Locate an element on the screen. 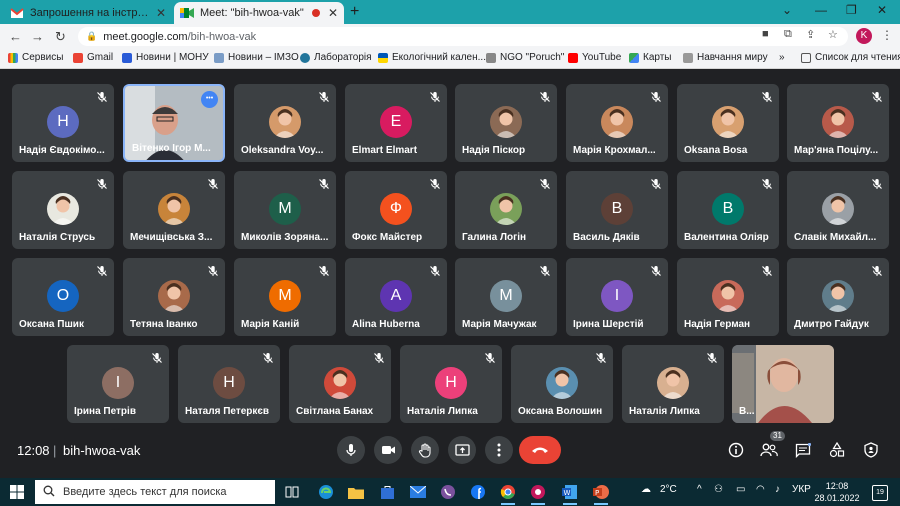 This screenshot has width=900, height=506. volume-icon: ♪ is located at coordinates (777, 489).